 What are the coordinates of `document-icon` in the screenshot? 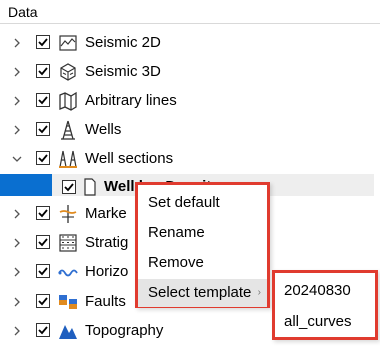 It's located at (90, 187).